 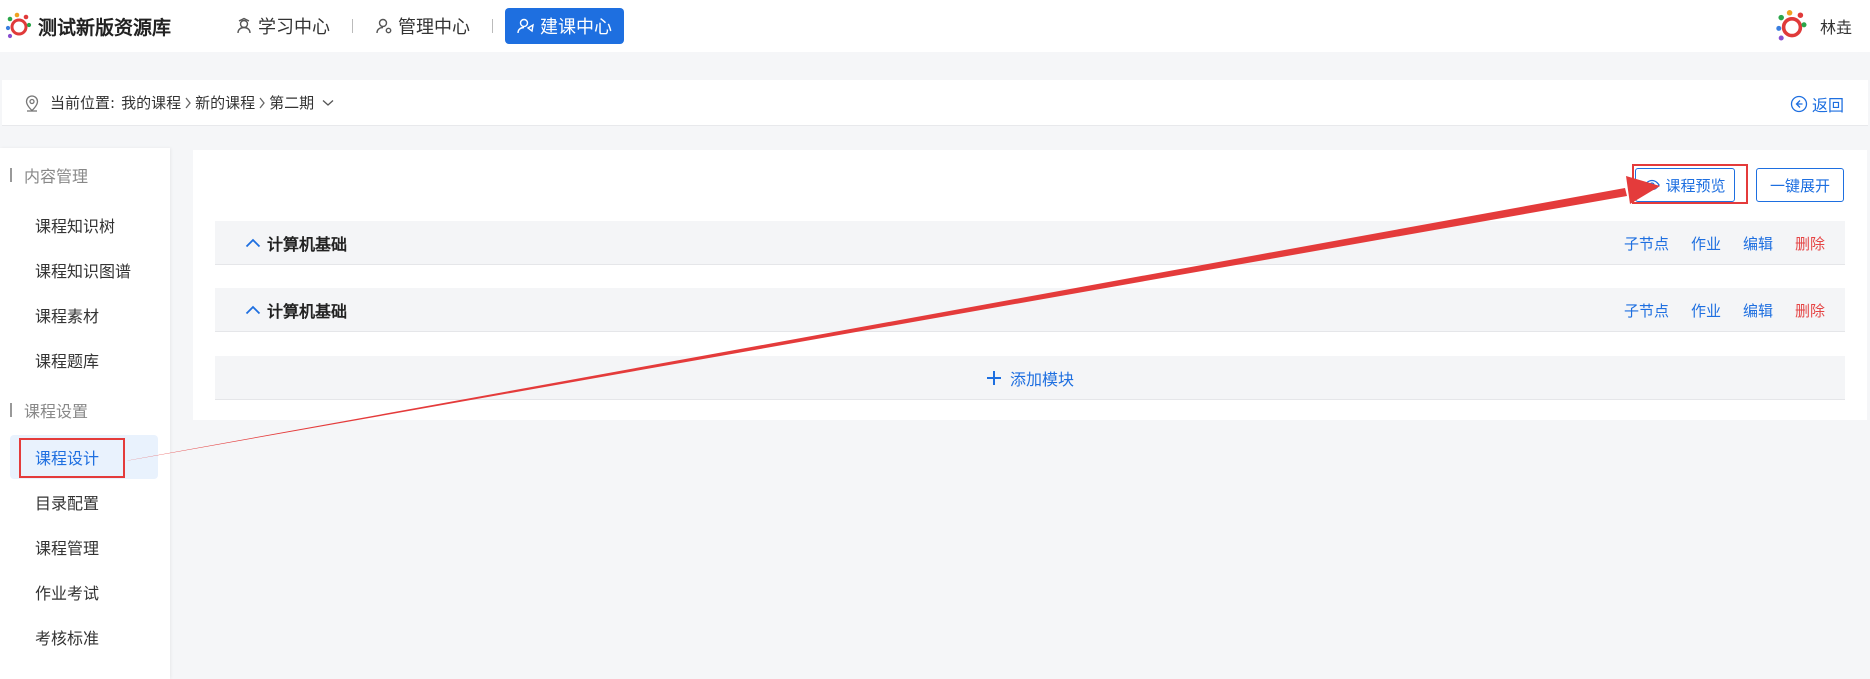 What do you see at coordinates (1835, 27) in the screenshot?
I see `user-name: 林垚` at bounding box center [1835, 27].